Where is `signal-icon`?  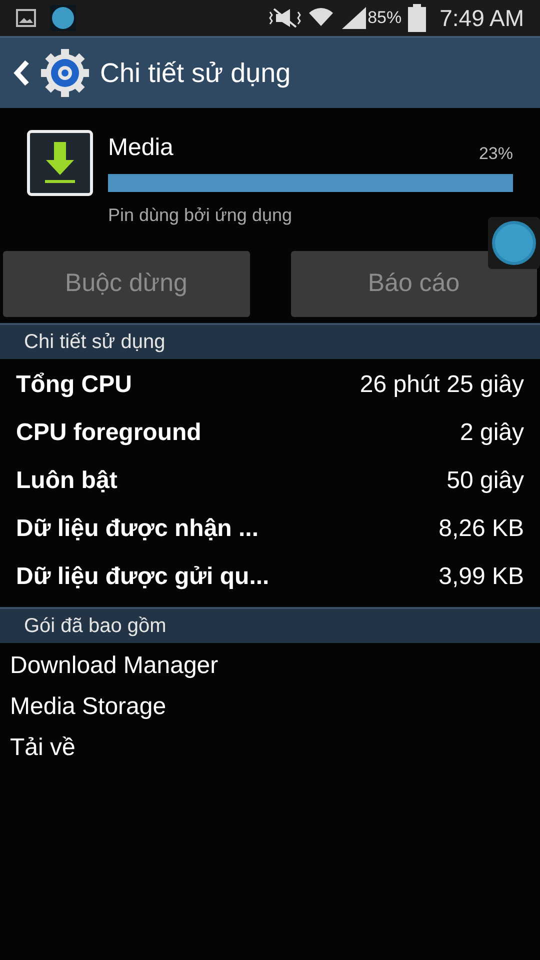 signal-icon is located at coordinates (354, 18).